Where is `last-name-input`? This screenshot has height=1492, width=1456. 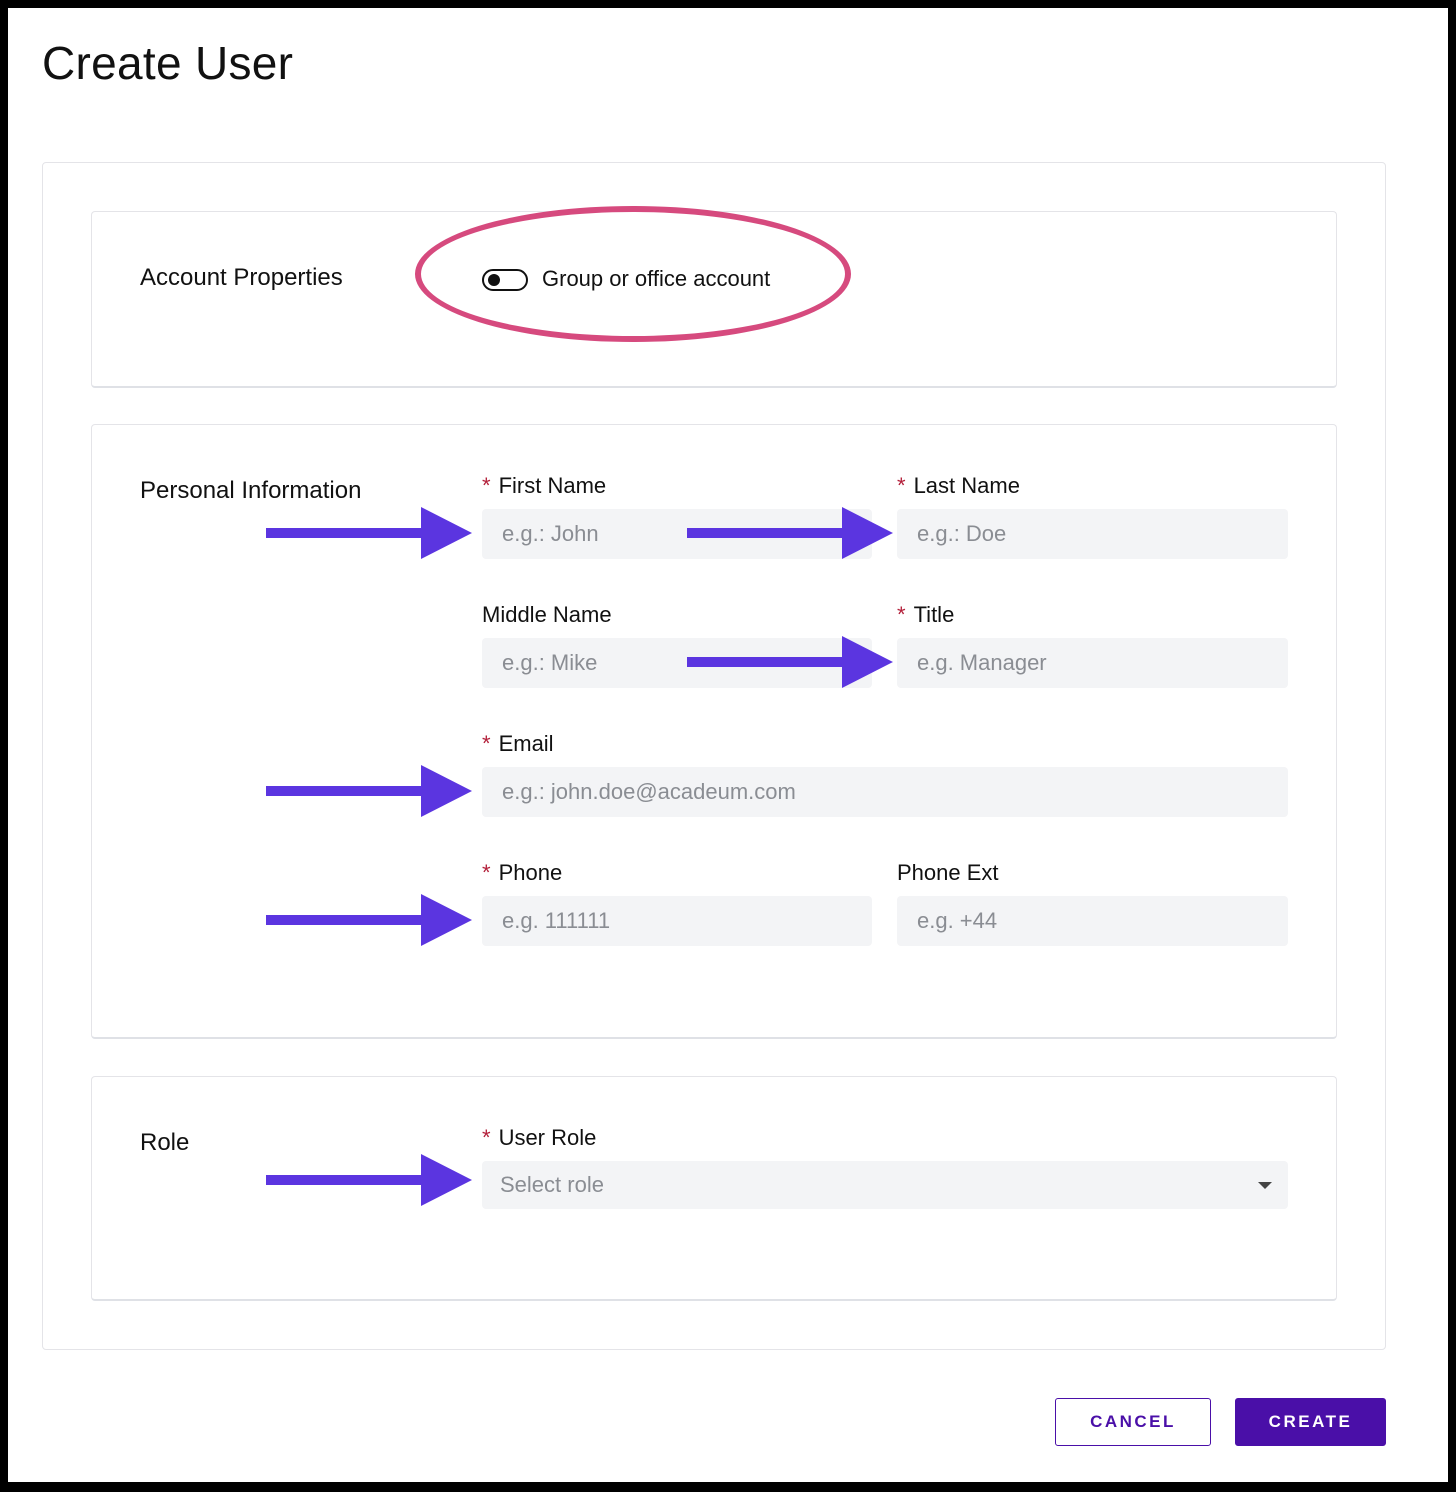
last-name-input is located at coordinates (1092, 534).